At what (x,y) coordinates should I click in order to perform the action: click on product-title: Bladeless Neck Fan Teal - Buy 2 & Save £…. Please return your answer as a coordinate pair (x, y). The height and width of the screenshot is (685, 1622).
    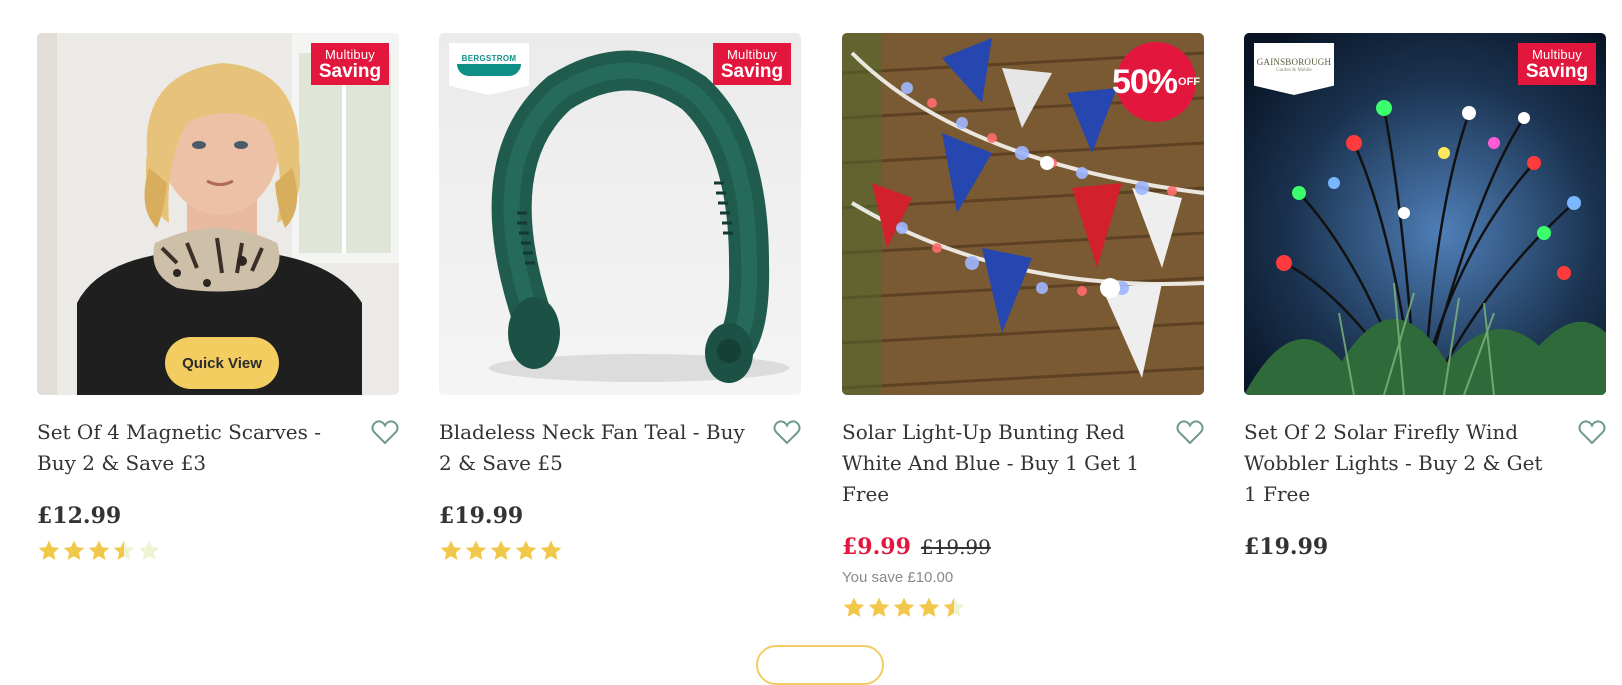
    Looking at the image, I should click on (595, 448).